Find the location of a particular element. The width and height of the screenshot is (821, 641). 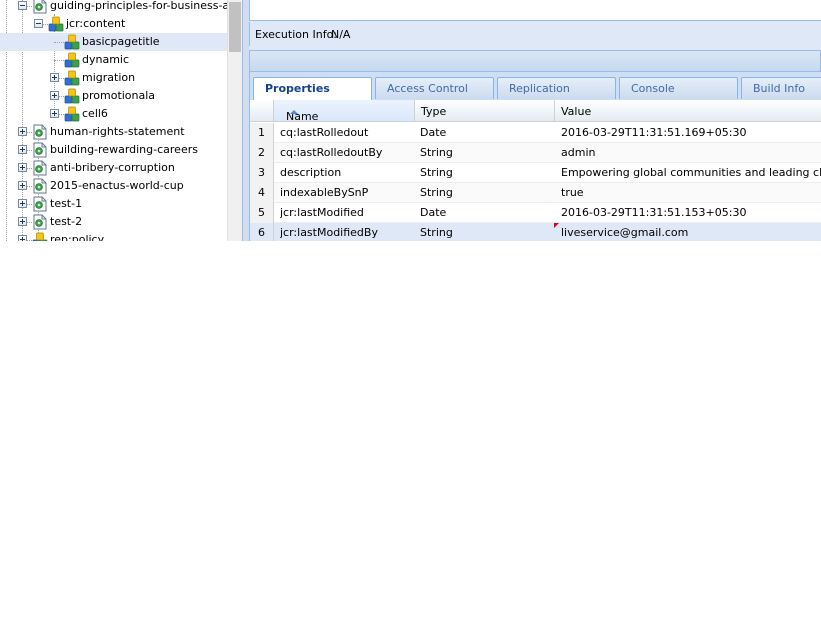

policy-node-icon is located at coordinates (40, 236).